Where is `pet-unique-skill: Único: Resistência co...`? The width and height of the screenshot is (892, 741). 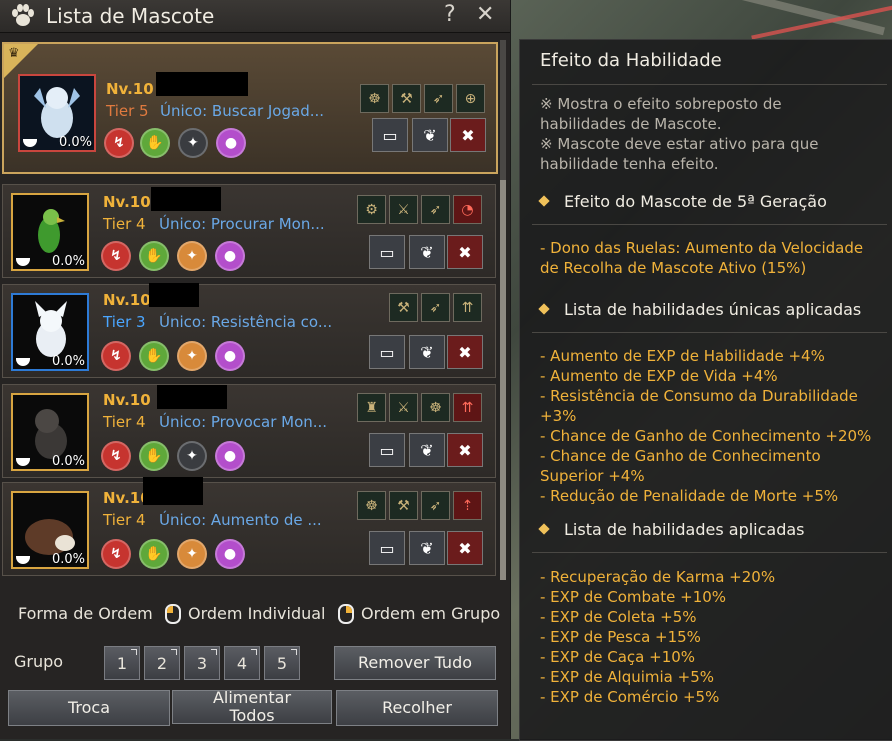
pet-unique-skill: Único: Resistência co... is located at coordinates (246, 322).